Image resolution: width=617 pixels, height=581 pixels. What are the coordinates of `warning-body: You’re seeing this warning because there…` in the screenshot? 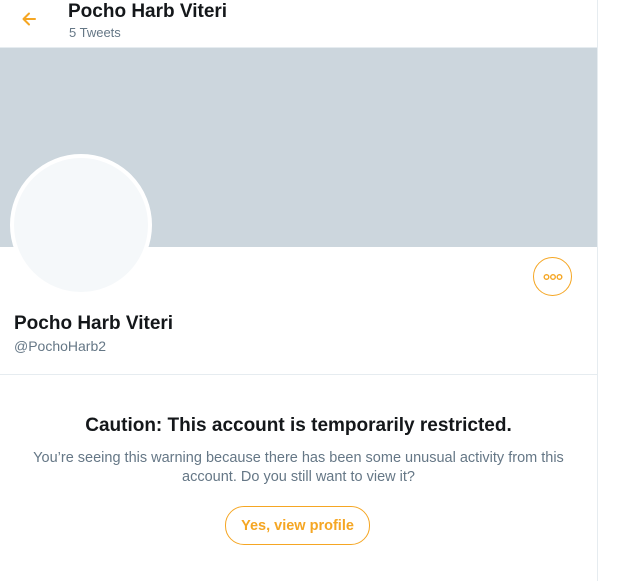 It's located at (298, 467).